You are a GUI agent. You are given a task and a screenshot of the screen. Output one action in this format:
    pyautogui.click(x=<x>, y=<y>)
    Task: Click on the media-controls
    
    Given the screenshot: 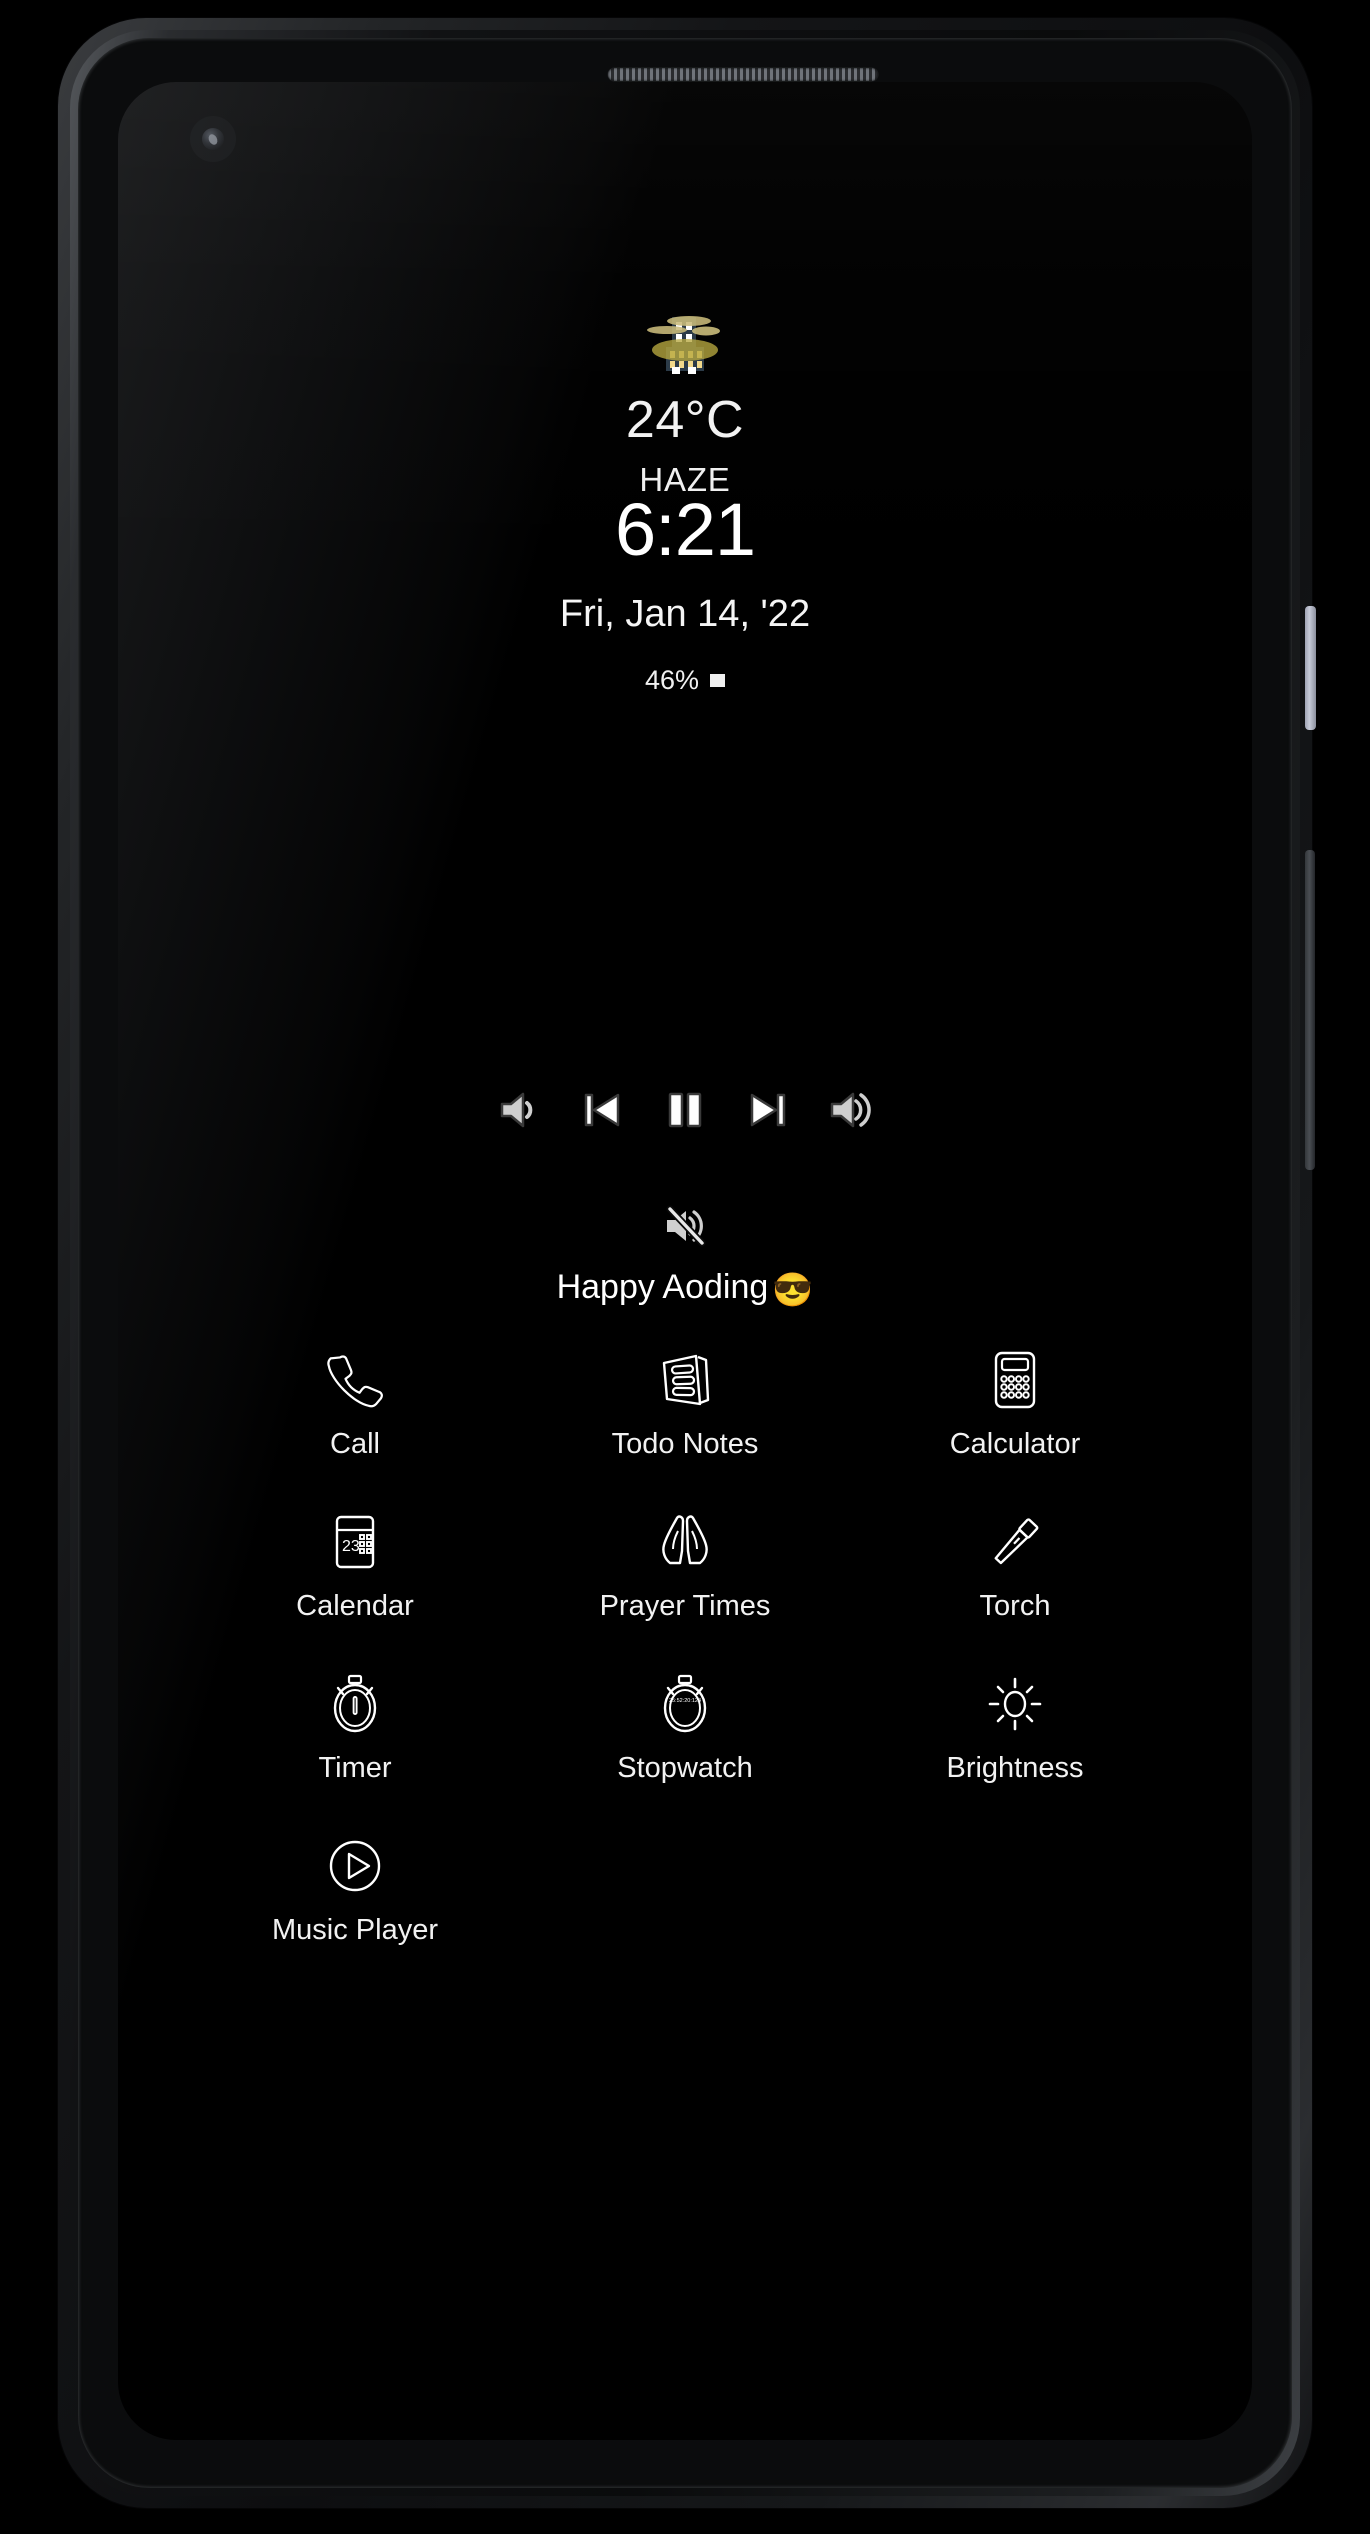 What is the action you would take?
    pyautogui.click(x=685, y=1110)
    